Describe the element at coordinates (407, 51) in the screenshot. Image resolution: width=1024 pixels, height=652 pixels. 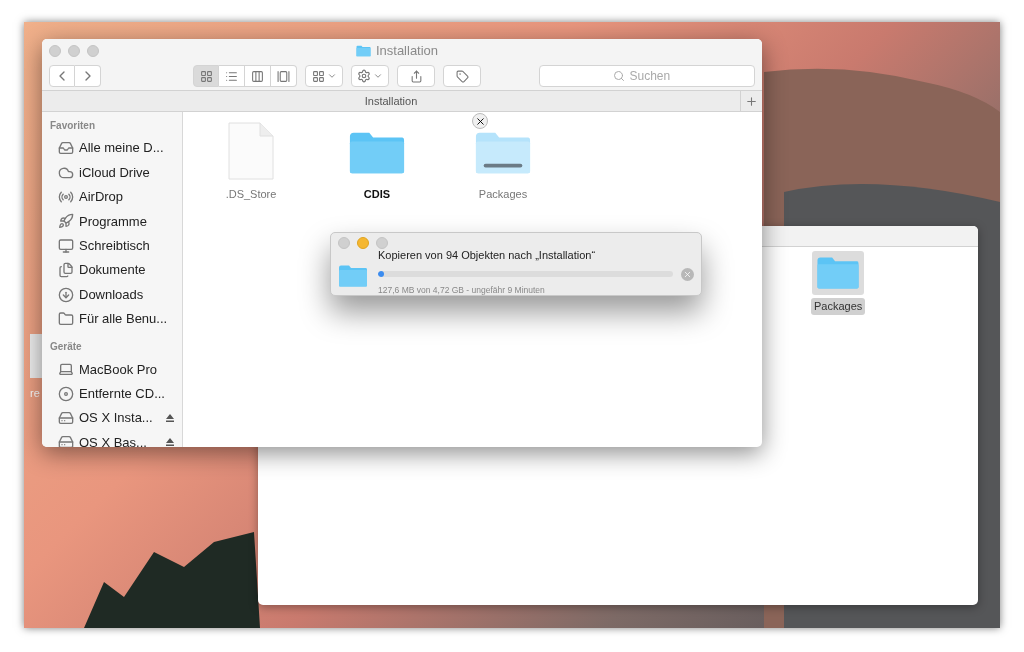
I see `window-title: Installation` at that location.